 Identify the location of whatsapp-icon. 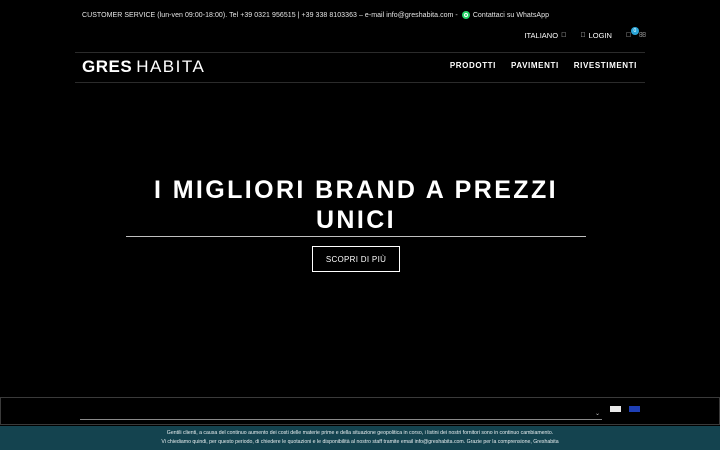
(465, 15).